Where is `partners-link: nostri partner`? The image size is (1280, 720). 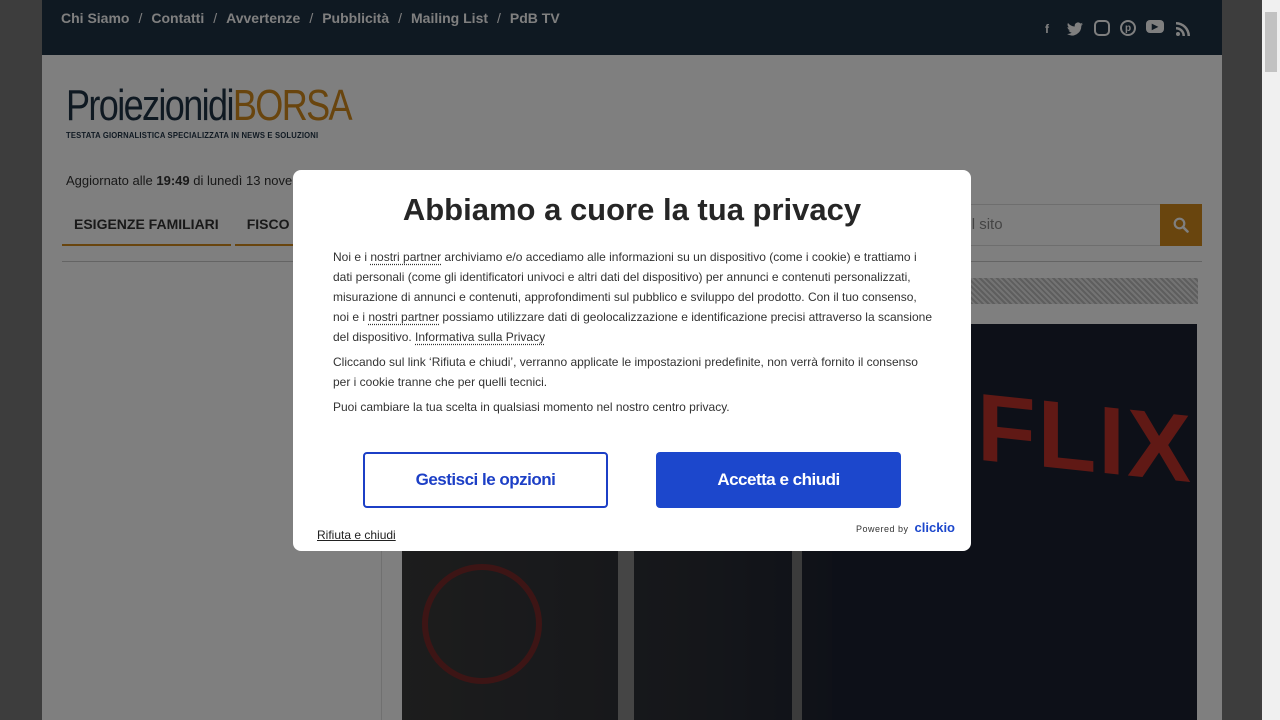 partners-link: nostri partner is located at coordinates (405, 257).